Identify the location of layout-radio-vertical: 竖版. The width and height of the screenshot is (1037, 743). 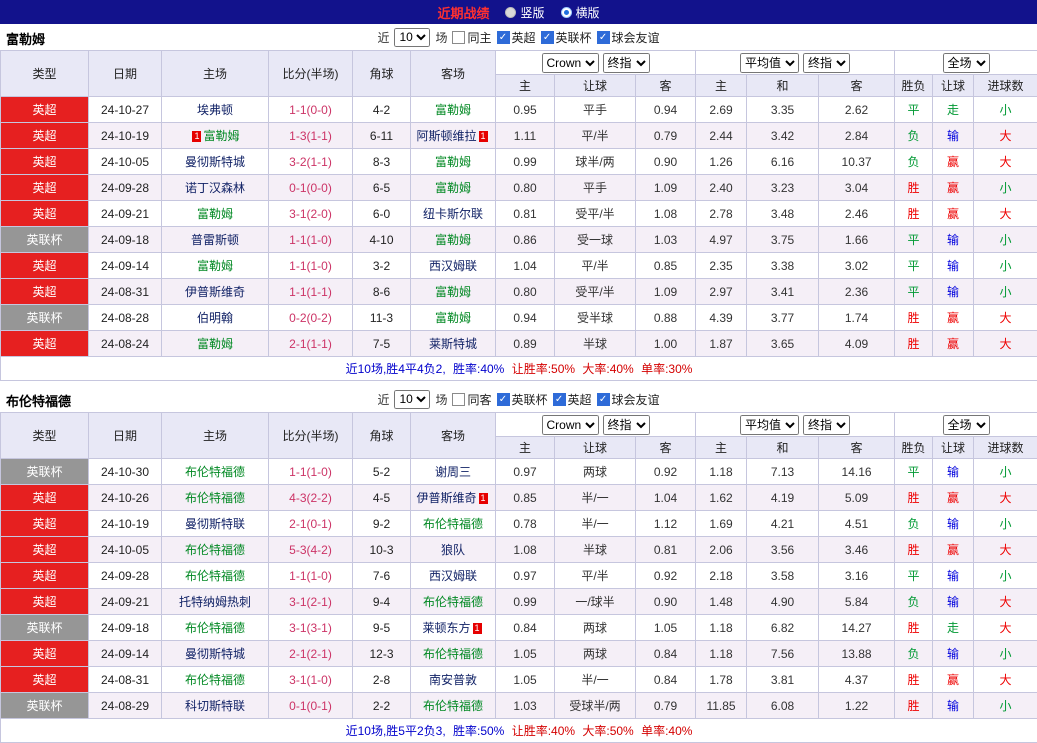
(524, 12).